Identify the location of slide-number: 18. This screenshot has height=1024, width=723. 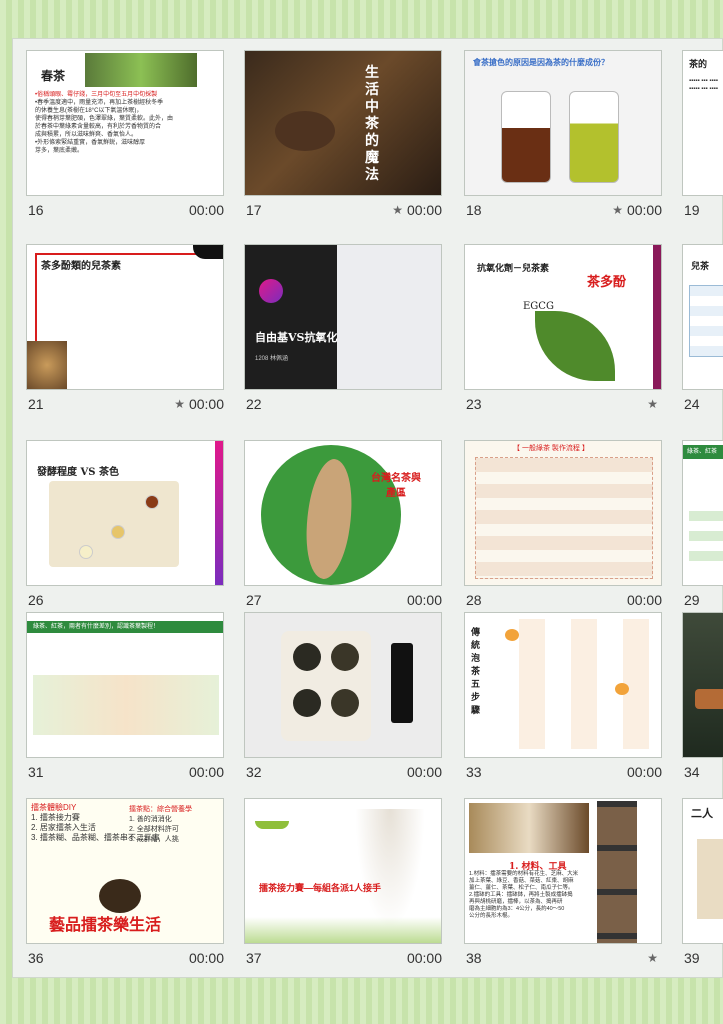
(474, 210).